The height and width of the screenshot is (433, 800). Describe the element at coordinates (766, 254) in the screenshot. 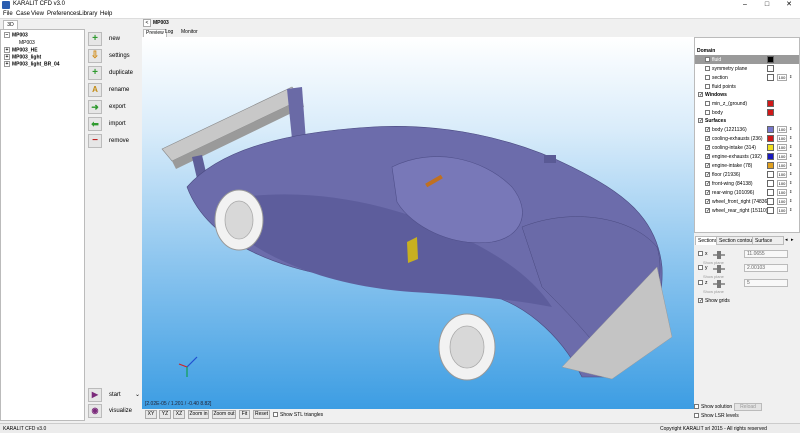

I see `section-x-input: 11.0655` at that location.